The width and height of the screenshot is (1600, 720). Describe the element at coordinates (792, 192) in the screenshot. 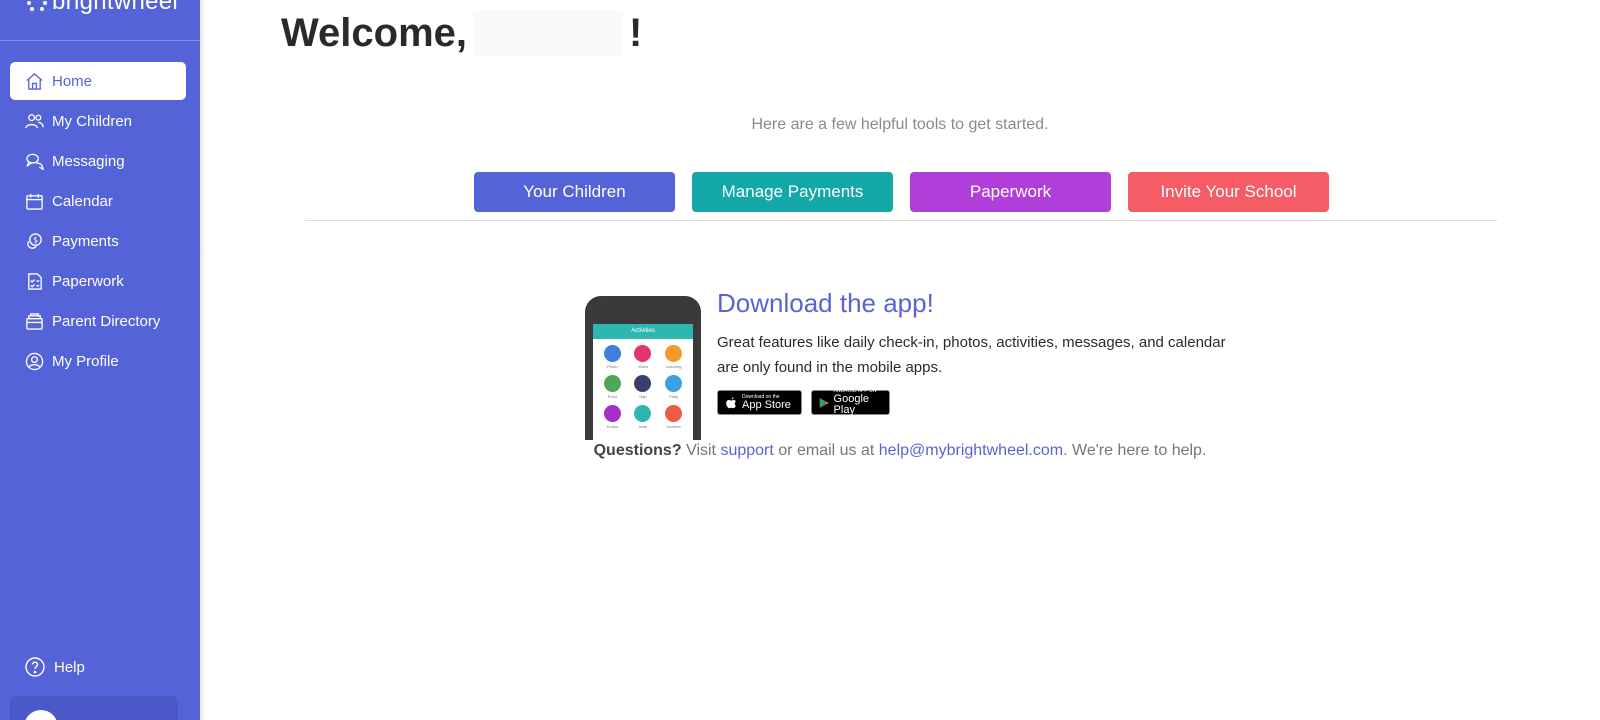

I see `manage-payments-button: Manage Payments` at that location.